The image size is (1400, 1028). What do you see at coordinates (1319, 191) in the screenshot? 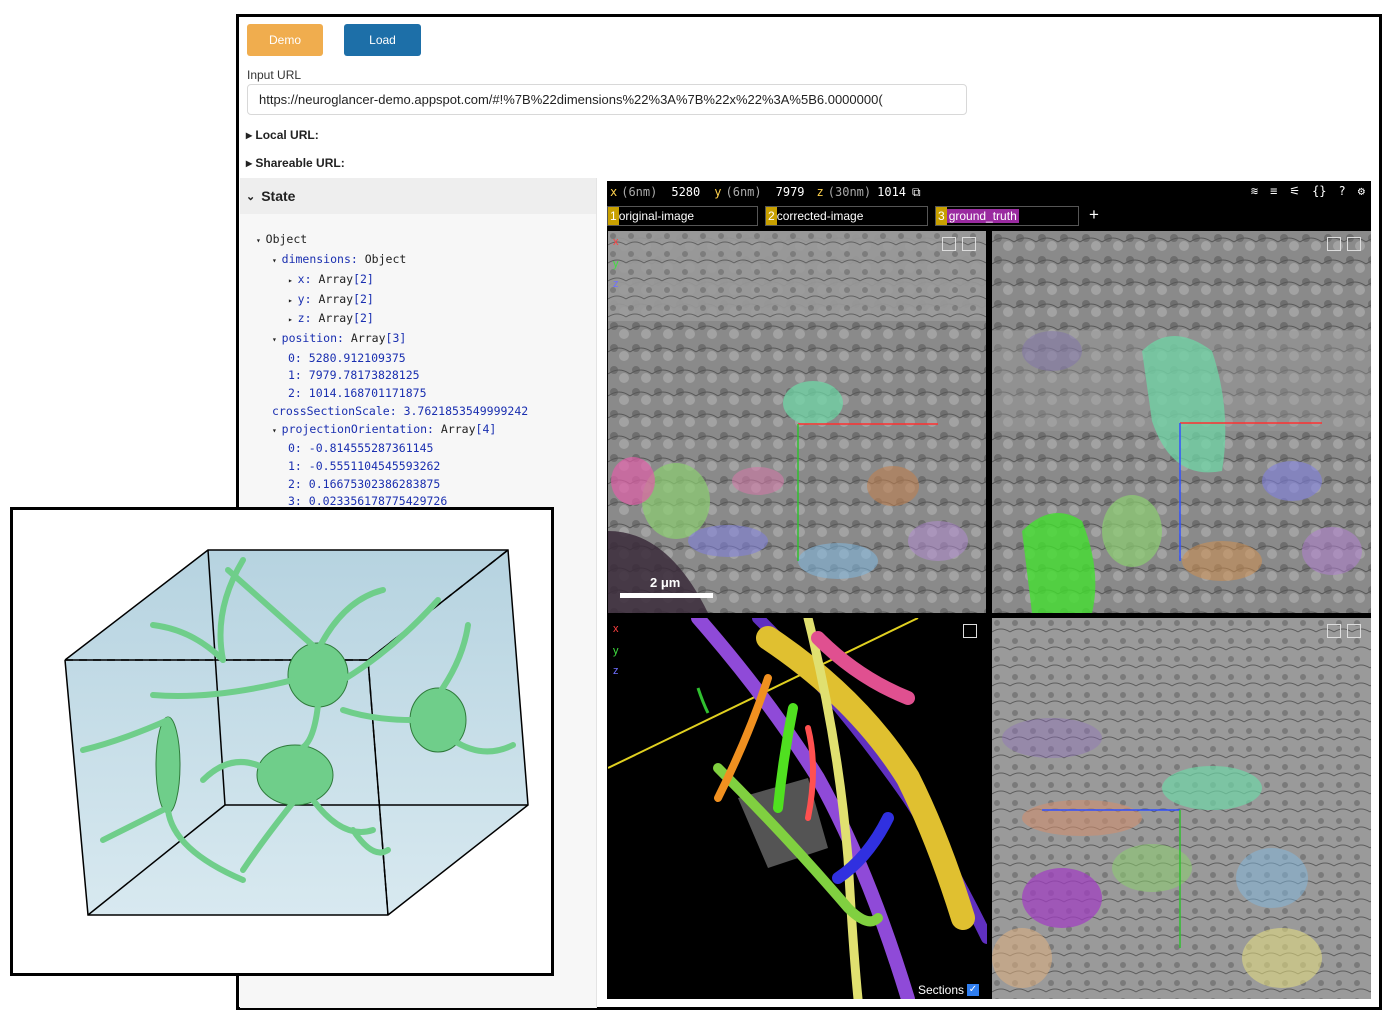
I see `braces-icon: {}` at bounding box center [1319, 191].